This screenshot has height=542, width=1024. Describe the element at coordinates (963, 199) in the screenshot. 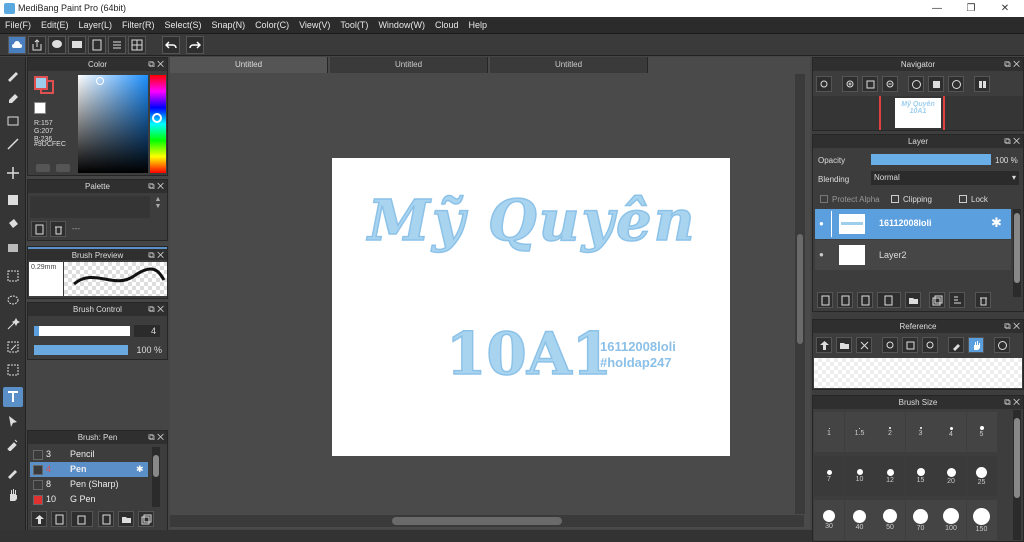

I see `lock-checkbox` at that location.